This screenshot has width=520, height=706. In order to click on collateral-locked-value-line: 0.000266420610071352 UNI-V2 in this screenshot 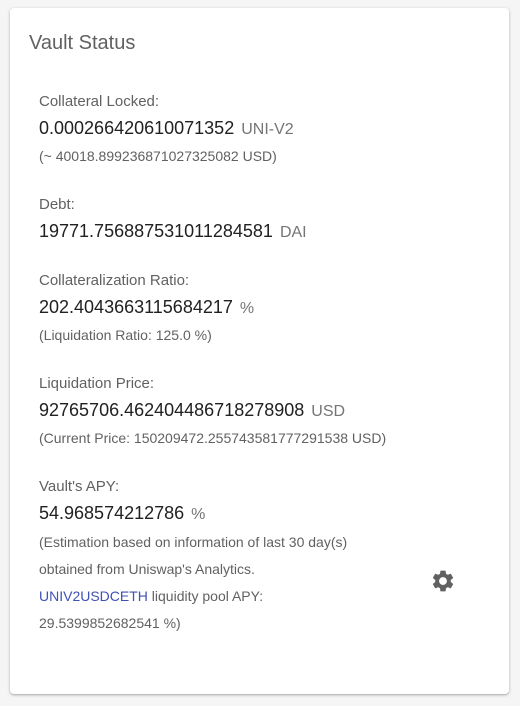, I will do `click(259, 129)`.